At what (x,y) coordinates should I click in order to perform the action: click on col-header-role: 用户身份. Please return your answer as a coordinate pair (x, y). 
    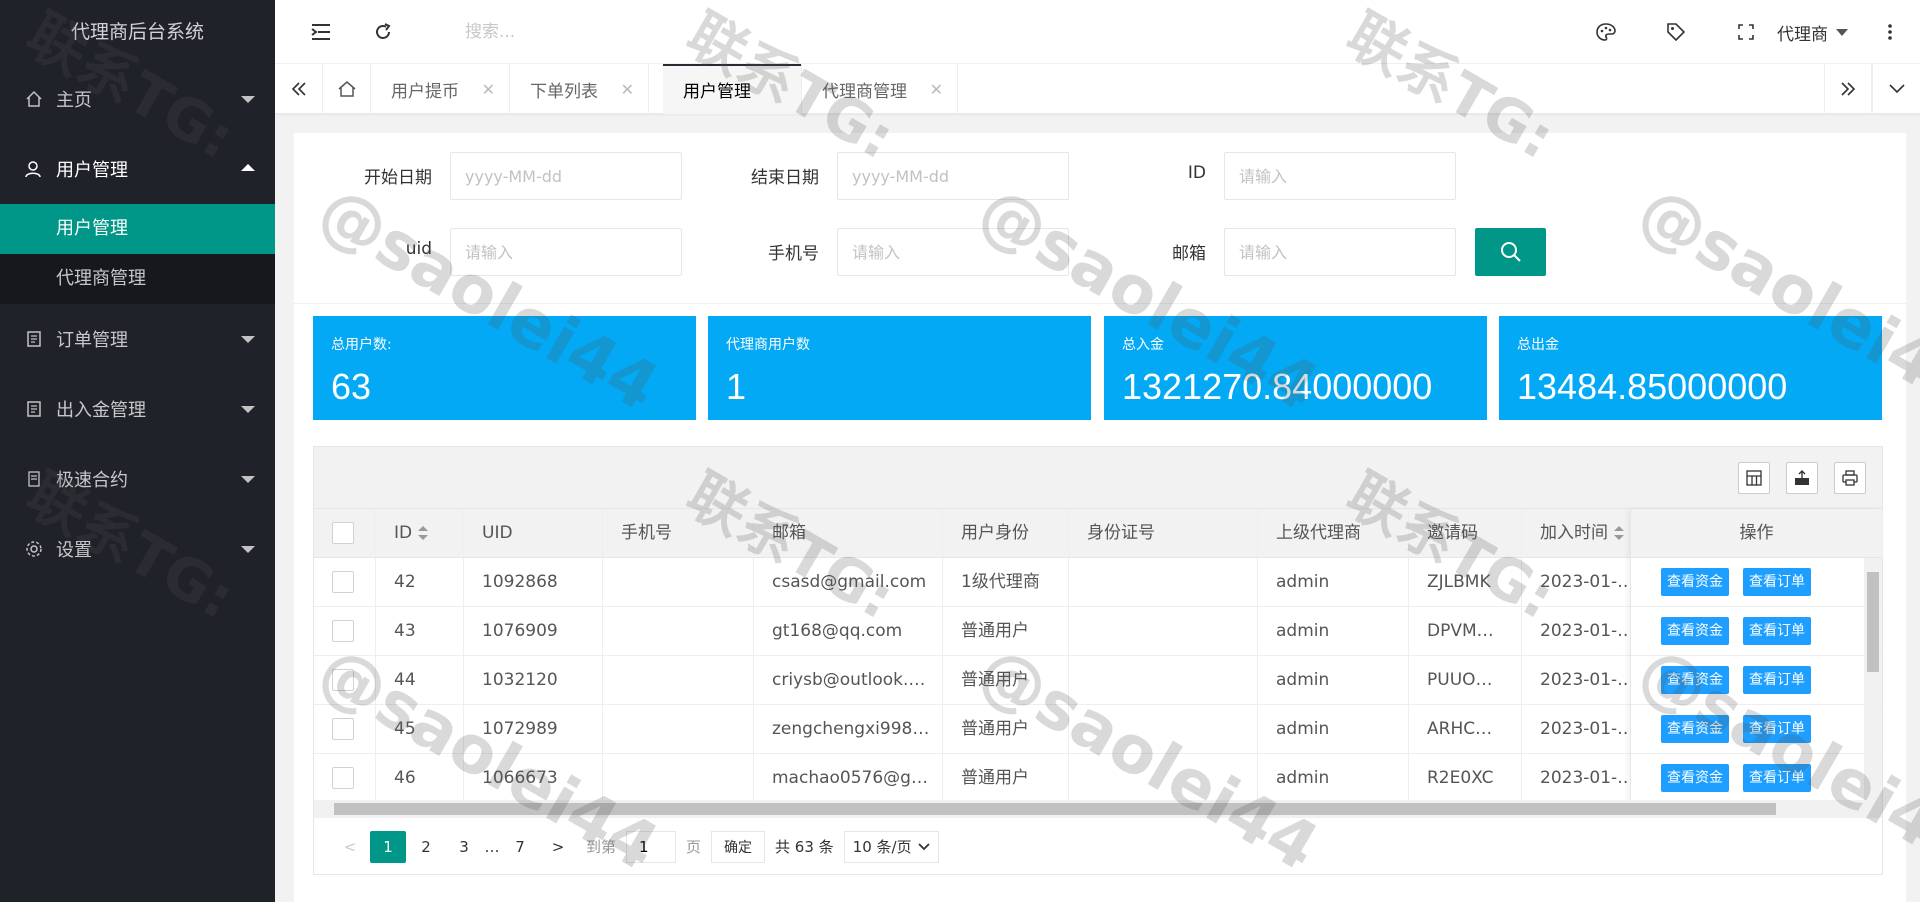
    Looking at the image, I should click on (1006, 533).